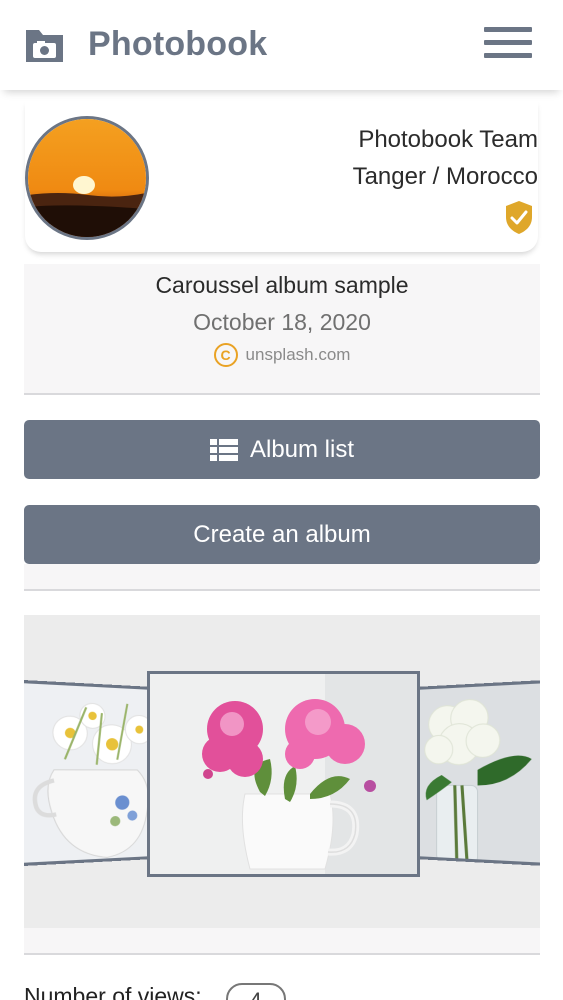 Image resolution: width=563 pixels, height=1000 pixels. I want to click on app-header: Photobook, so click(281, 45).